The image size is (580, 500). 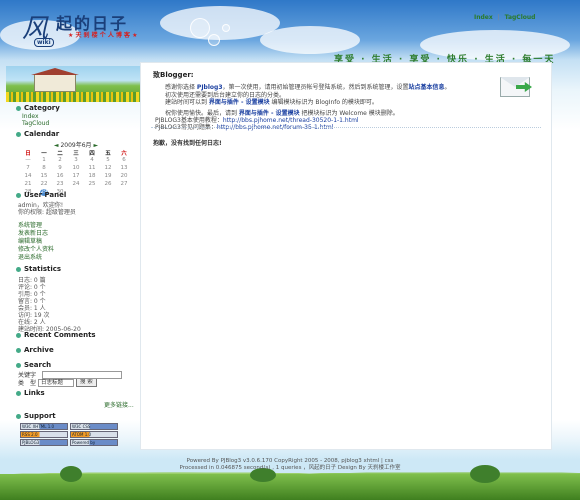 I want to click on calendar-day: 18, so click(x=92, y=177).